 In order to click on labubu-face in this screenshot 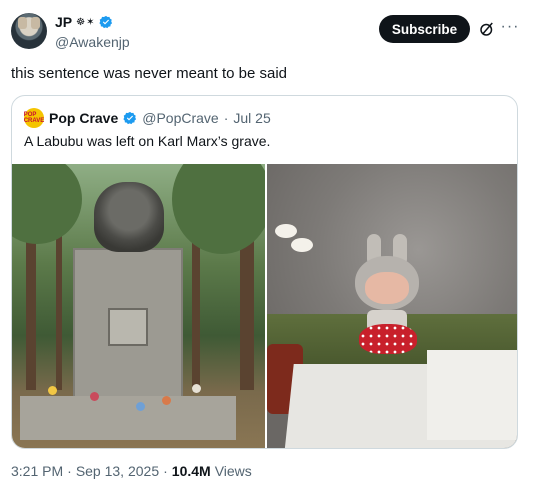, I will do `click(386, 288)`.